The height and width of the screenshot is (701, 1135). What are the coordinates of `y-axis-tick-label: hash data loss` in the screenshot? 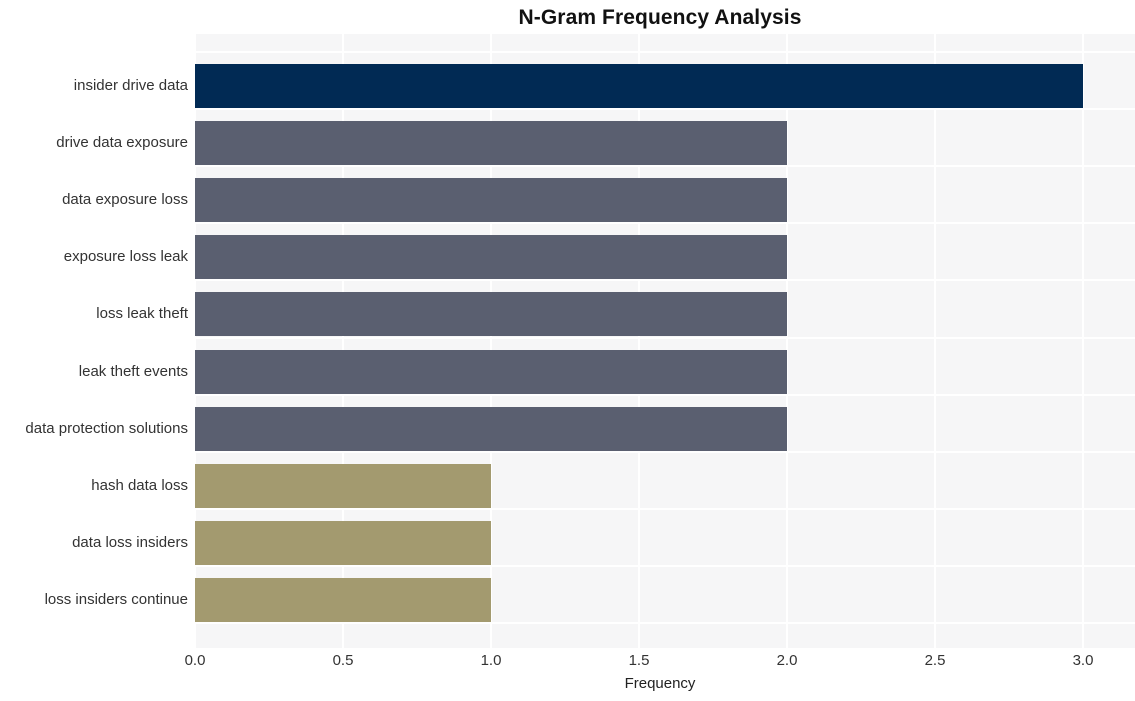 It's located at (139, 485).